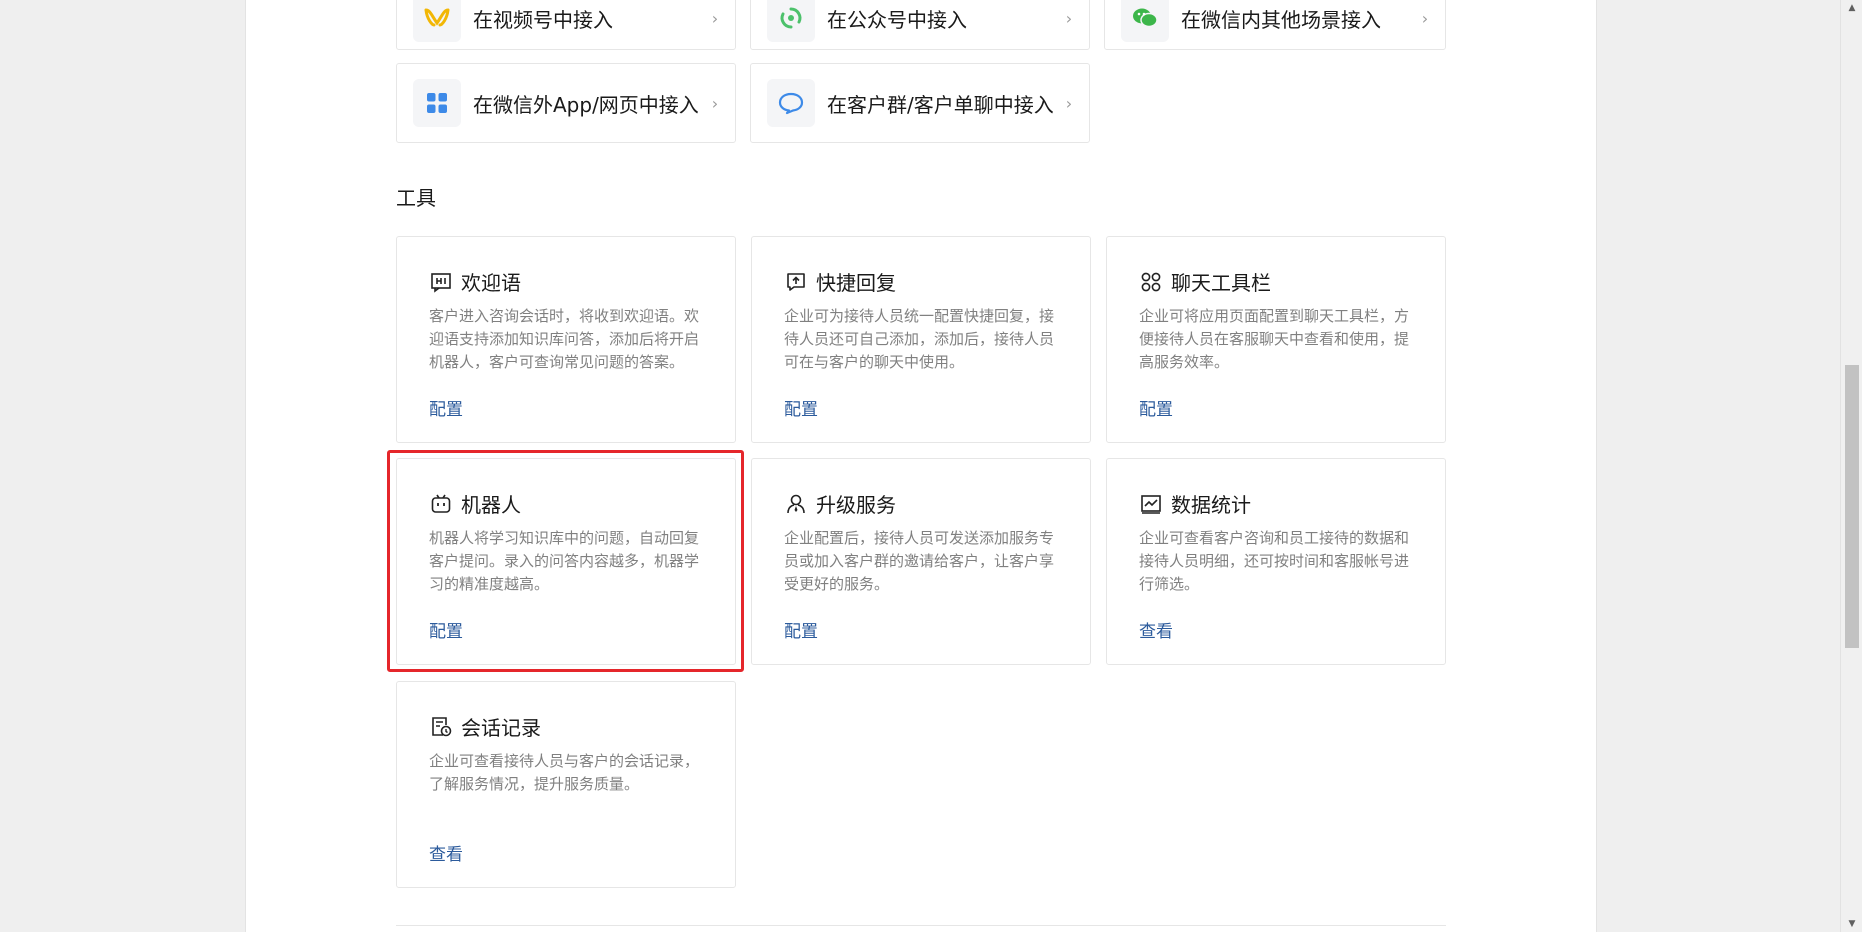  I want to click on access-app-web-card: 在微信外App/网页中接入 ›, so click(566, 103).